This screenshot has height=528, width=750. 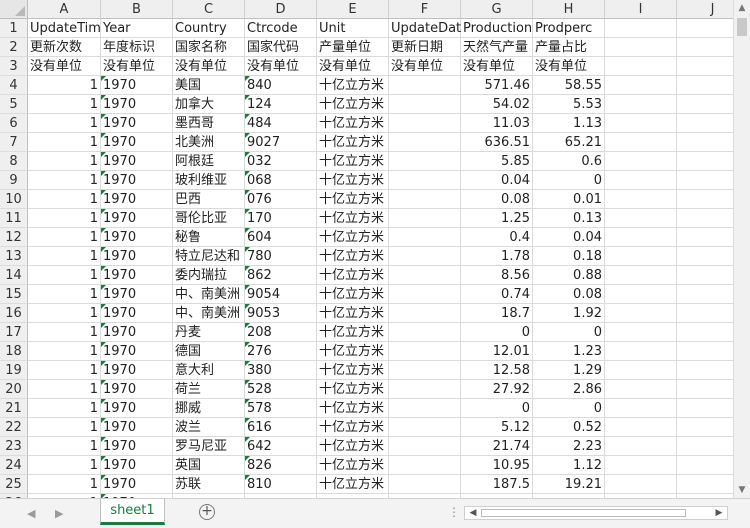 I want to click on cell-a10: 1, so click(x=64, y=199).